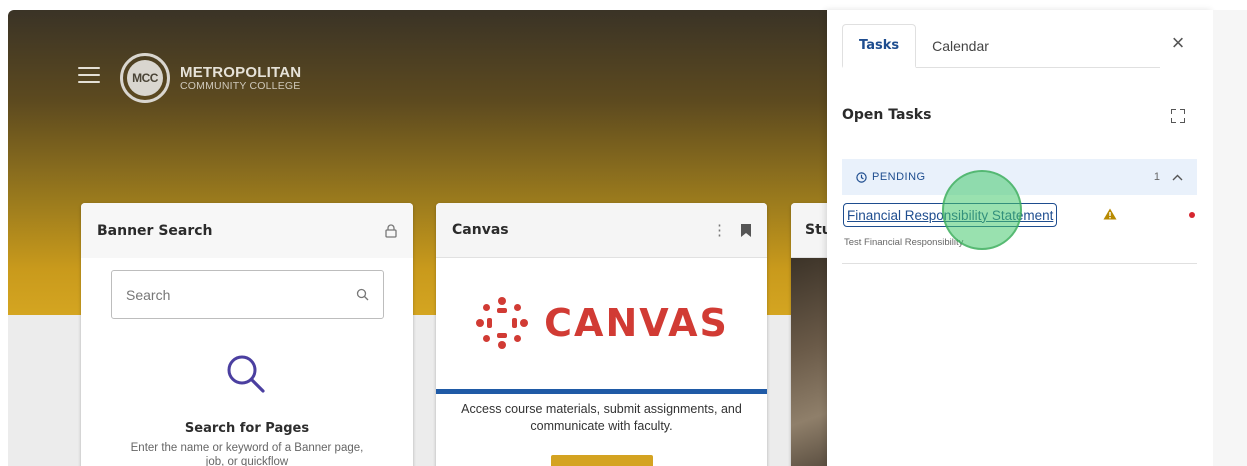 The width and height of the screenshot is (1247, 466). Describe the element at coordinates (960, 46) in the screenshot. I see `tab-calendar: Calendar` at that location.